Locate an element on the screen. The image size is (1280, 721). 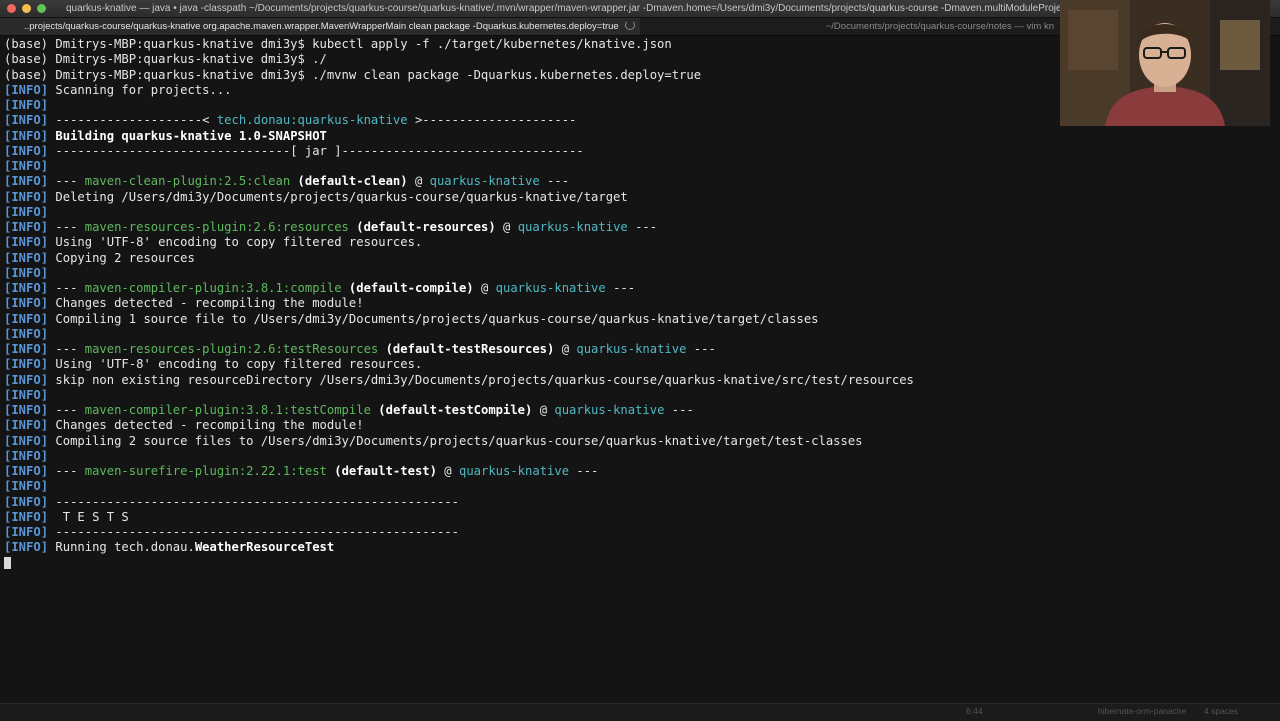
terminal-text: (default-testResources) is located at coordinates (470, 349).